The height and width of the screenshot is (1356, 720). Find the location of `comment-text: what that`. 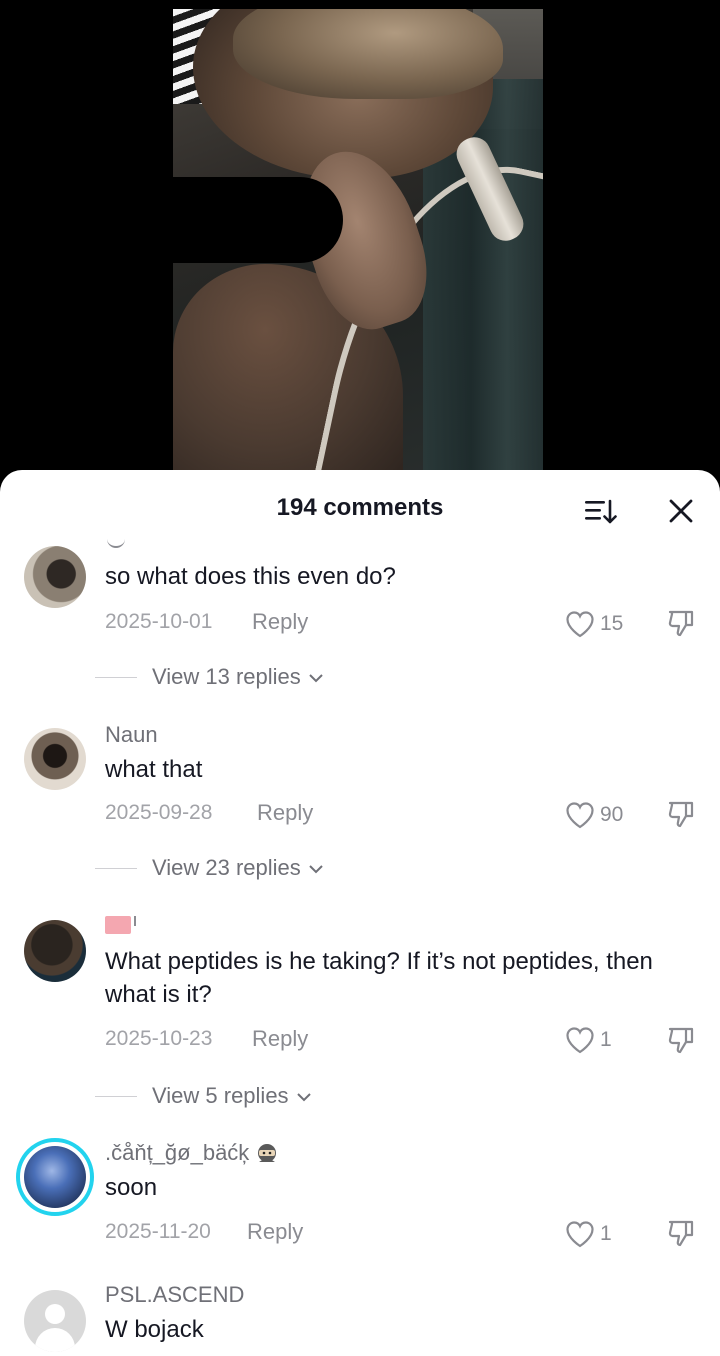

comment-text: what that is located at coordinates (154, 769).